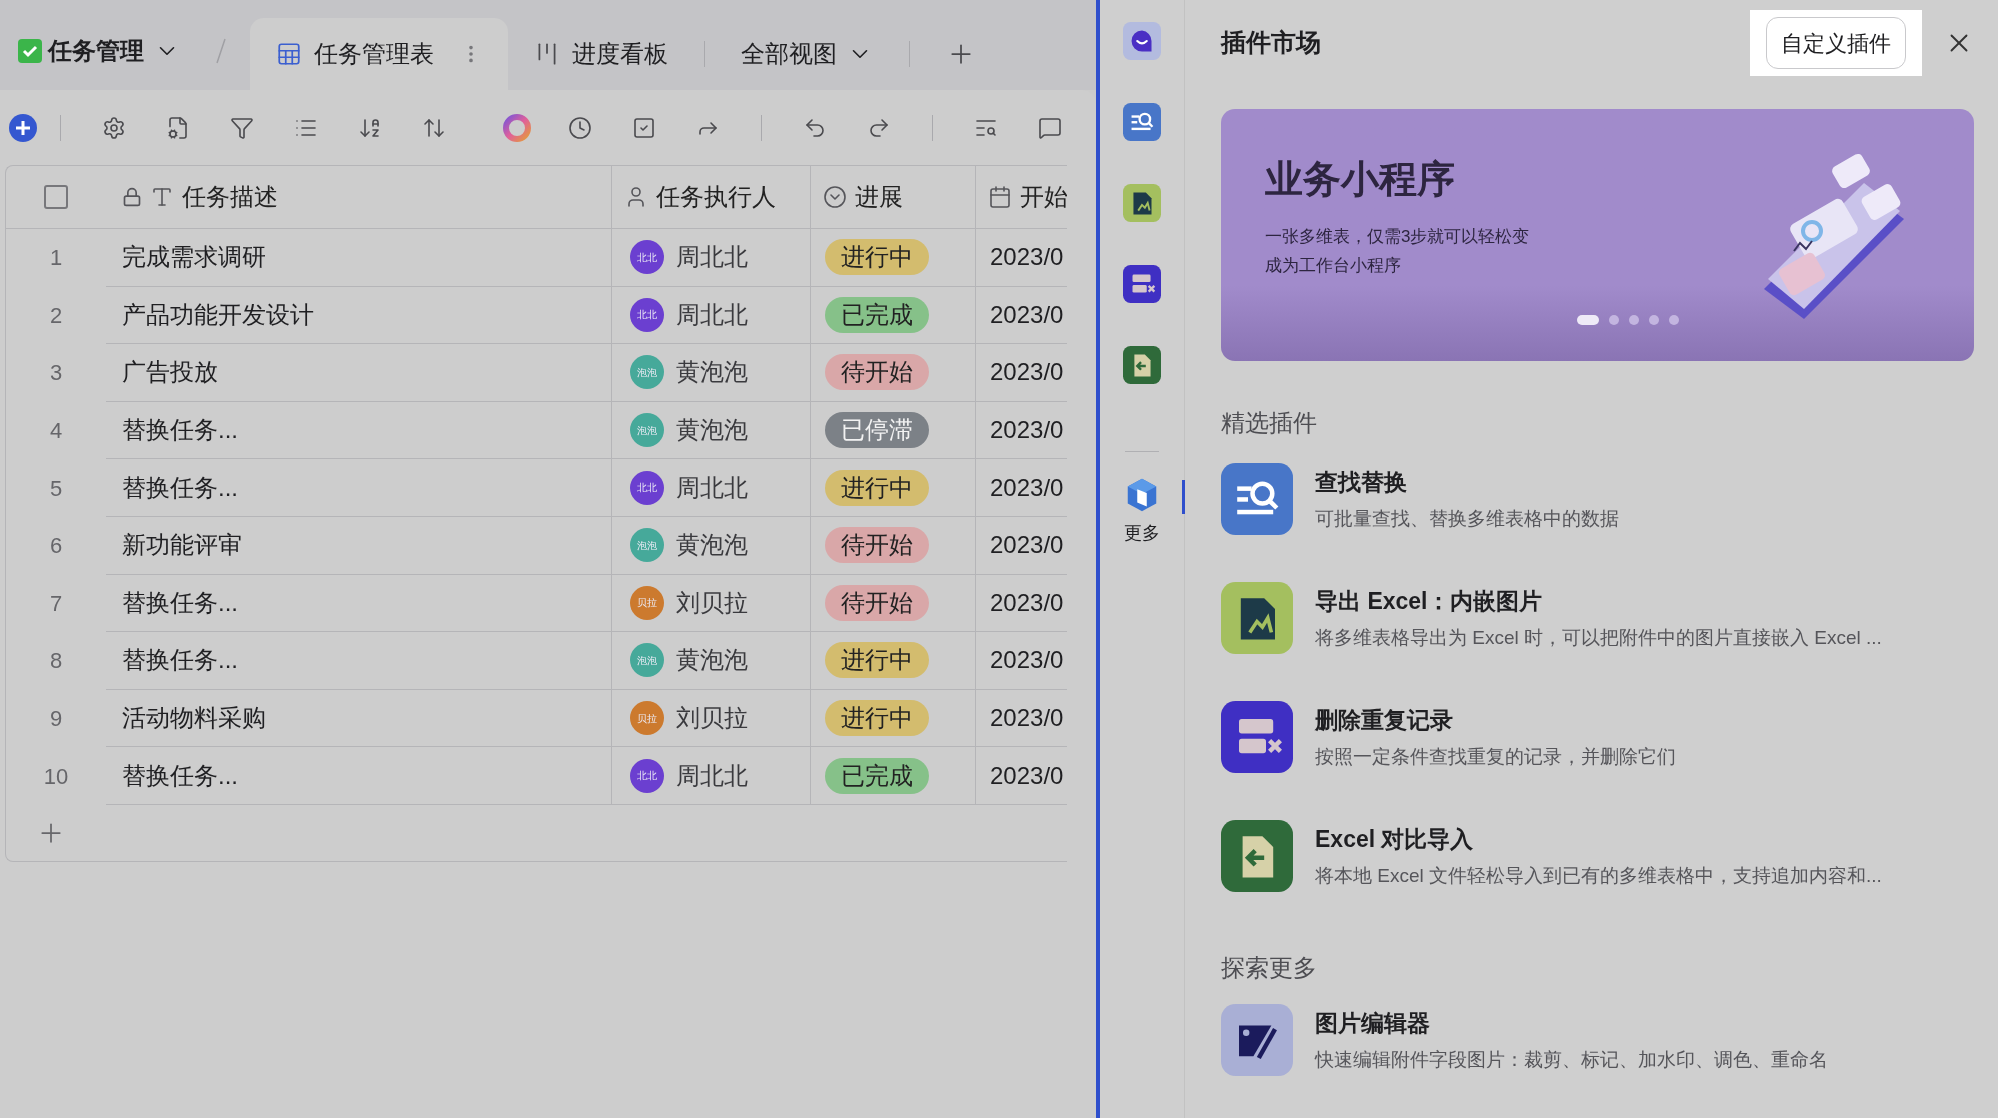 The height and width of the screenshot is (1118, 1998). What do you see at coordinates (30, 51) in the screenshot?
I see `checkbox-icon` at bounding box center [30, 51].